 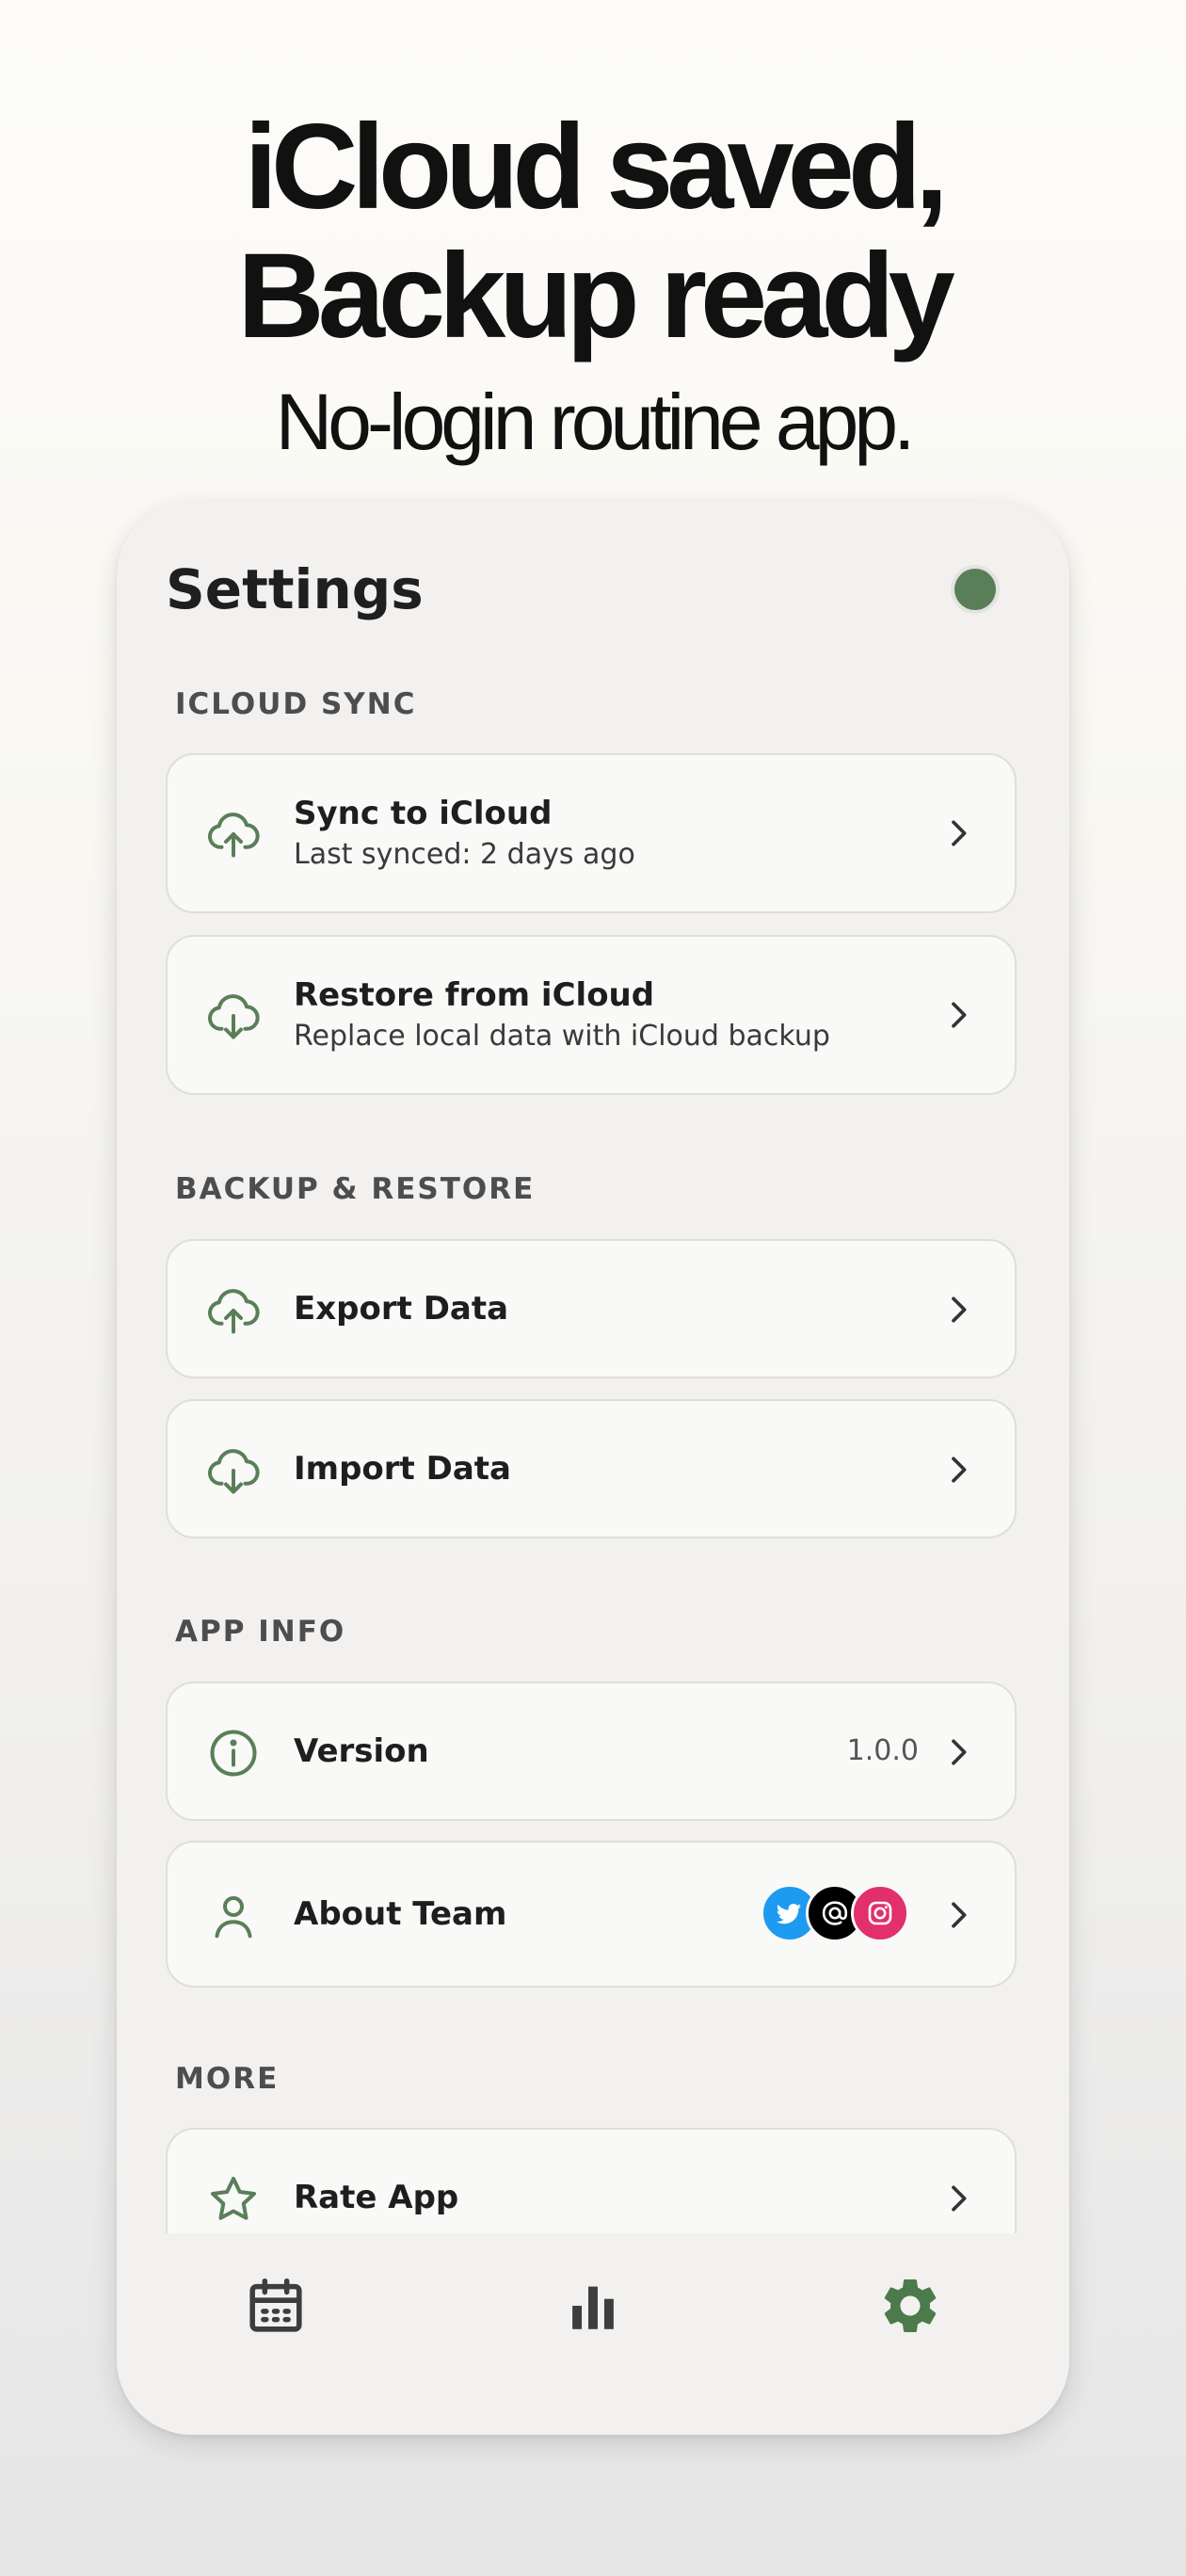 I want to click on tab-stats, so click(x=593, y=2306).